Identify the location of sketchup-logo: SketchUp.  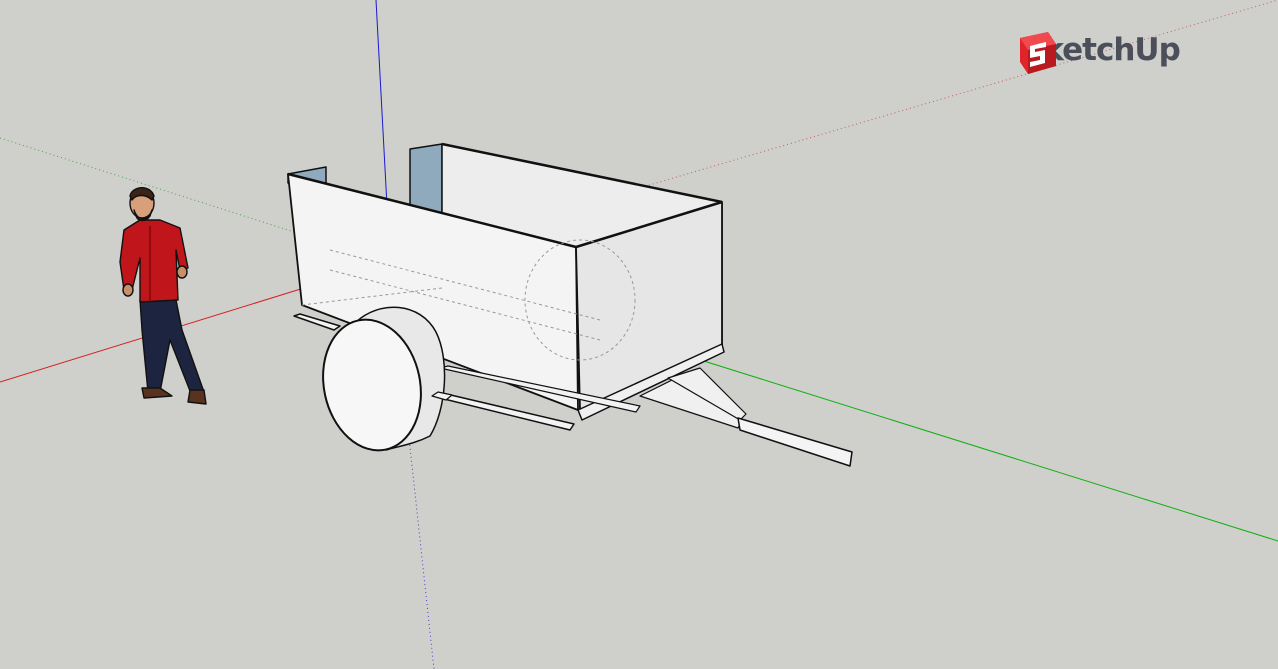
(1099, 53).